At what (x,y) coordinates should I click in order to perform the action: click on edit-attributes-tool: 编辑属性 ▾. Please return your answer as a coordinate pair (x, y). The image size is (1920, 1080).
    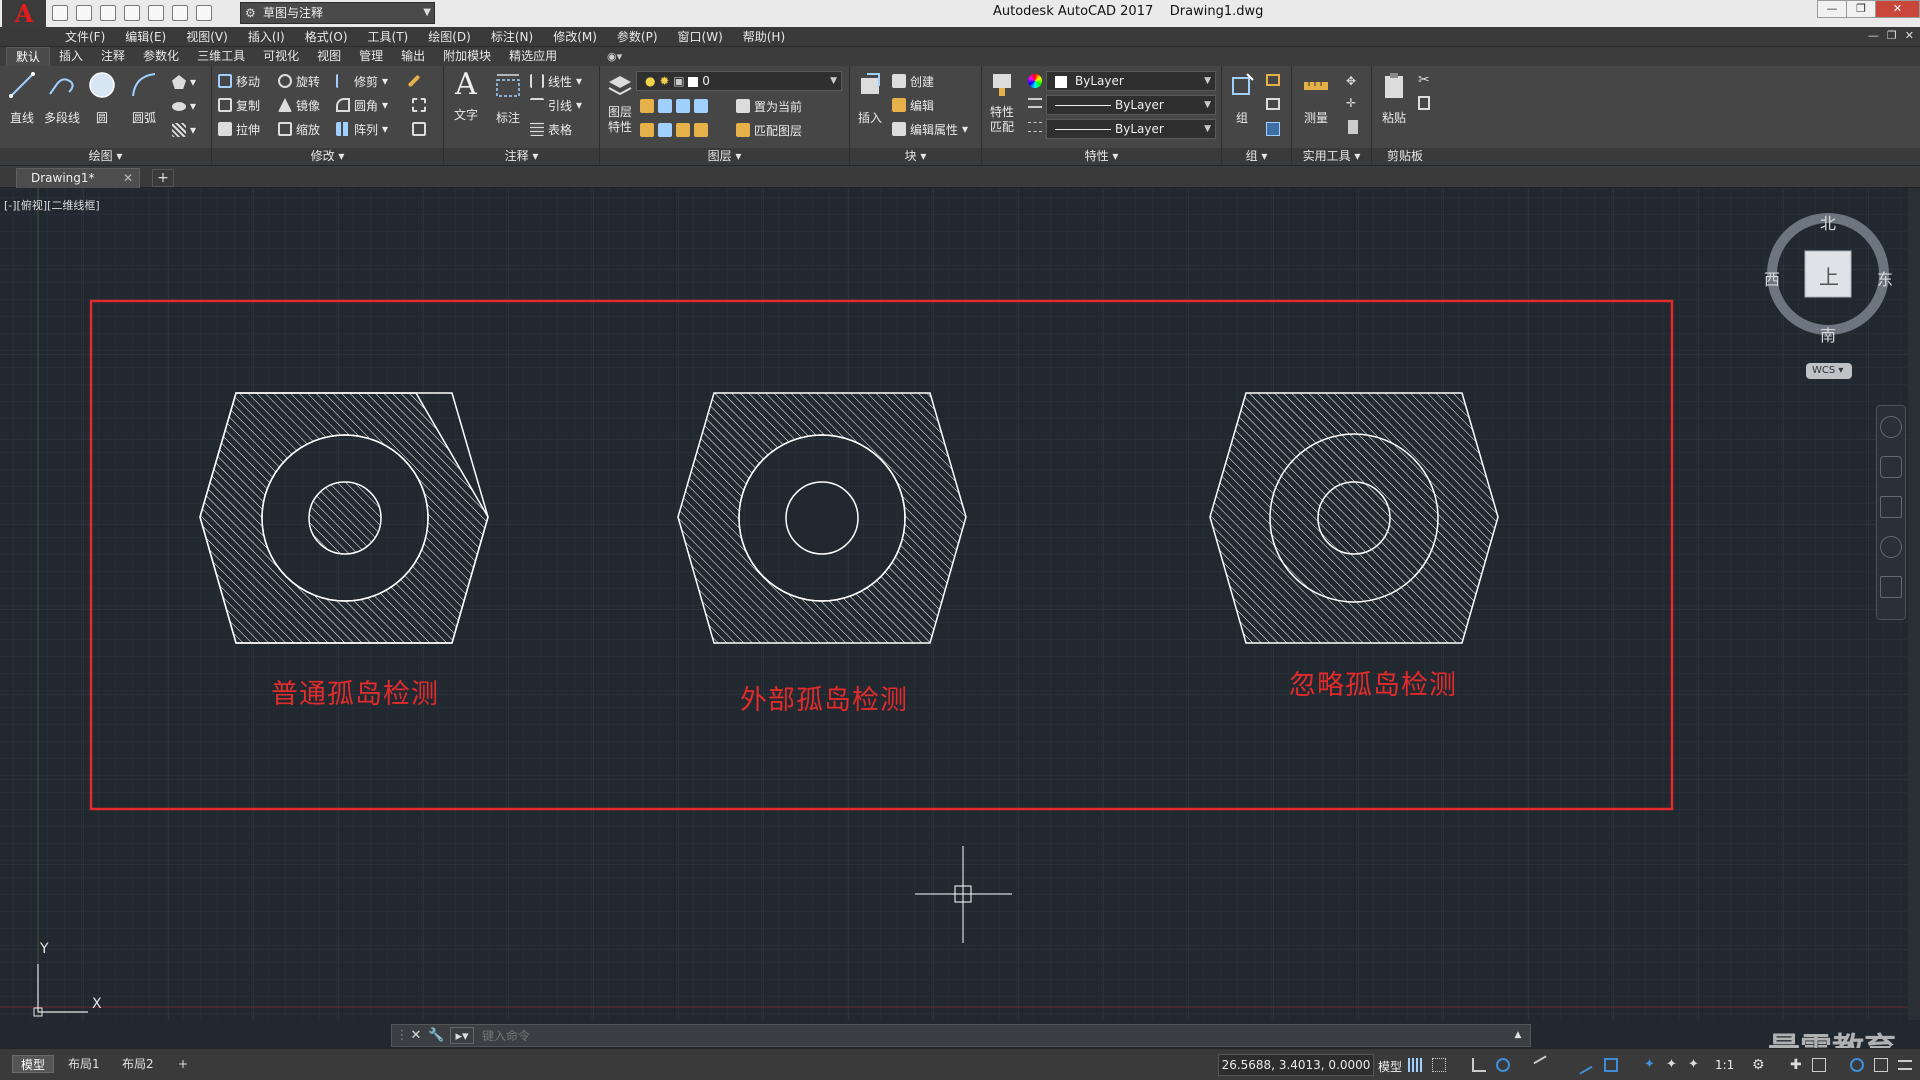
    Looking at the image, I should click on (930, 129).